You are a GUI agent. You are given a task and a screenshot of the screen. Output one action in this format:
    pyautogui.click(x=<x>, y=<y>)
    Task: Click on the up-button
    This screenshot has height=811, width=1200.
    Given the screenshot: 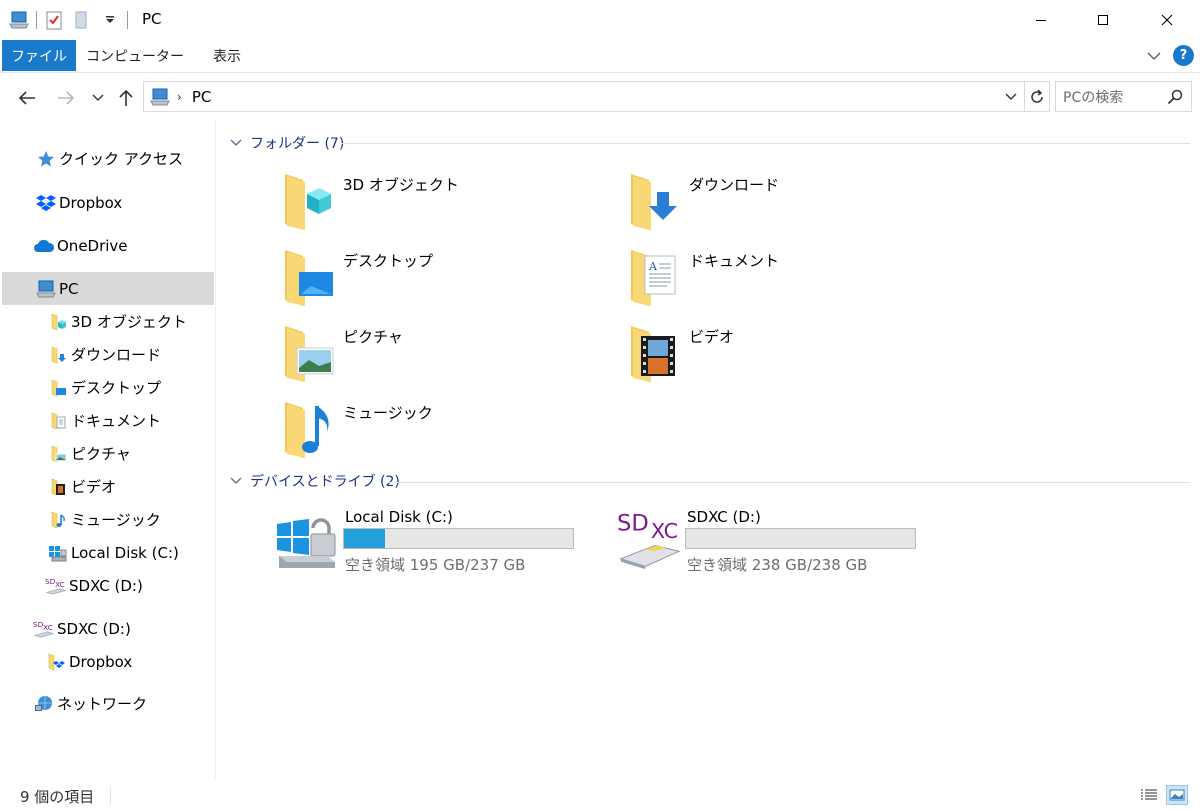 What is the action you would take?
    pyautogui.click(x=126, y=98)
    